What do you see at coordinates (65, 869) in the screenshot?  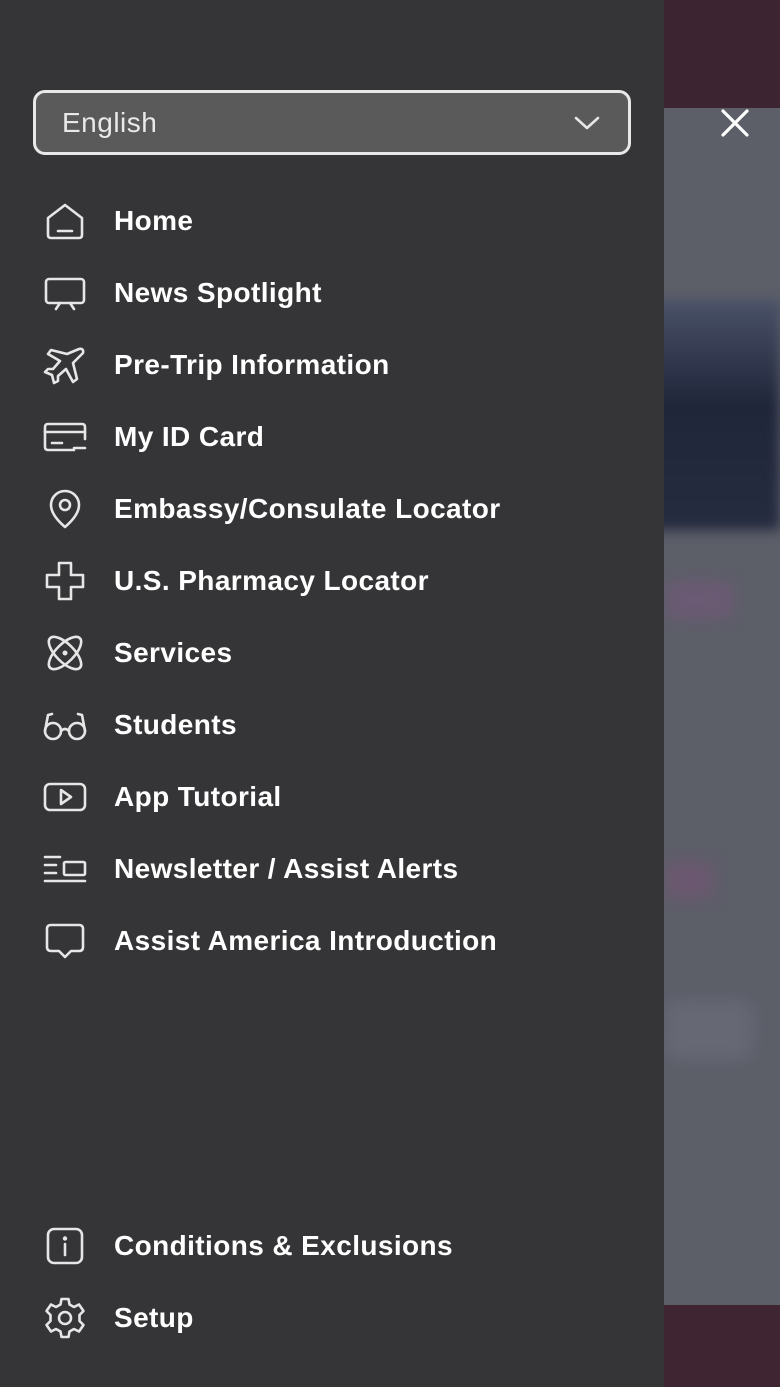 I see `newsletter-icon` at bounding box center [65, 869].